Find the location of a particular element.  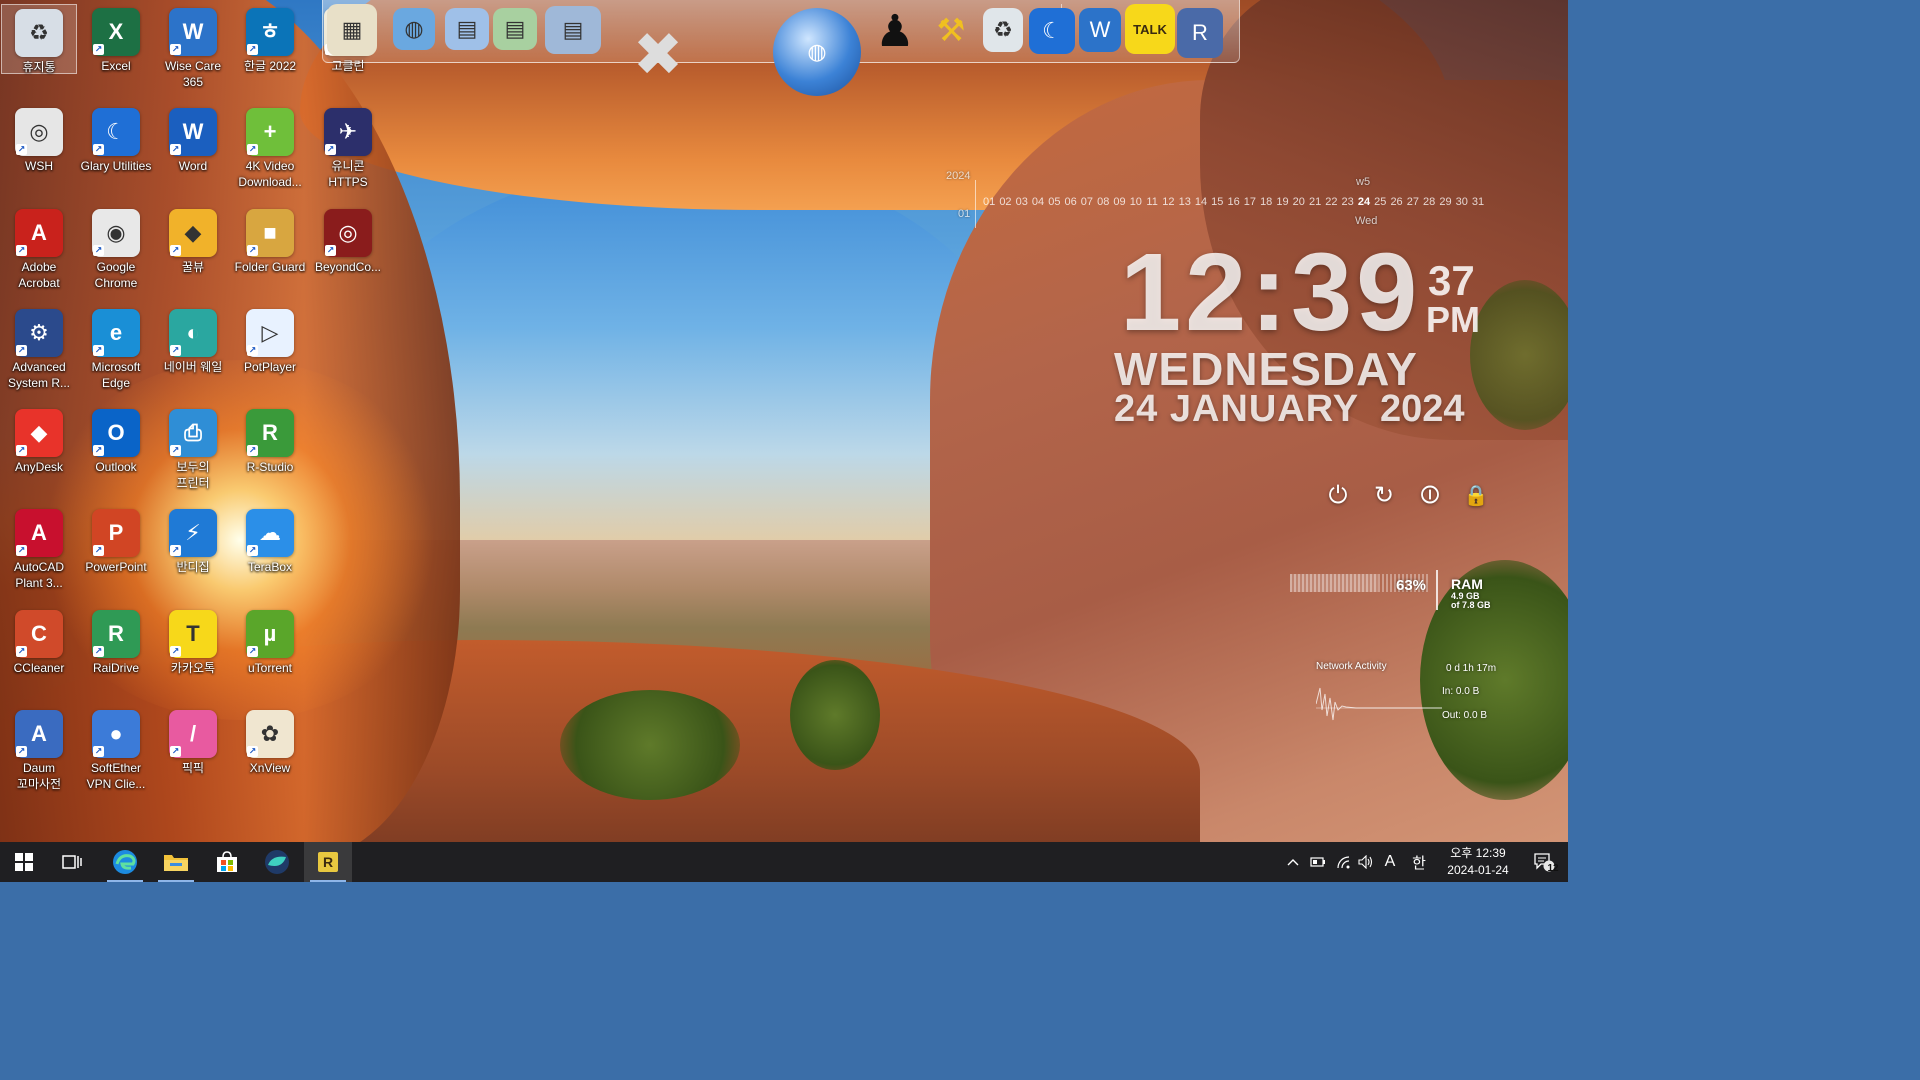

lock-icon: 🔒 is located at coordinates (1476, 496).